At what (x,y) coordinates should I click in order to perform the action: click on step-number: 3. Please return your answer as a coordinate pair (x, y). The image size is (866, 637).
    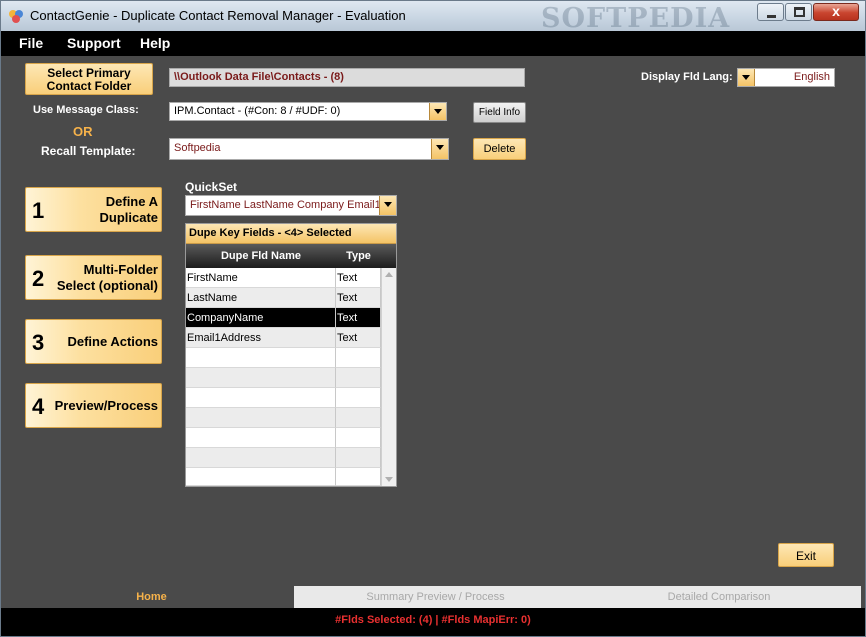
    Looking at the image, I should click on (38, 342).